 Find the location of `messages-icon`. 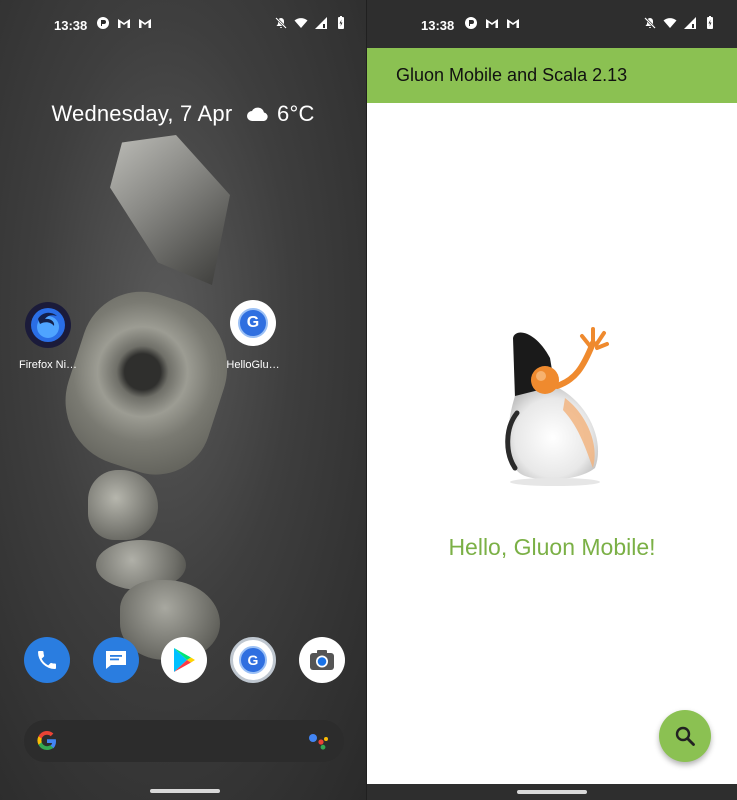

messages-icon is located at coordinates (116, 660).